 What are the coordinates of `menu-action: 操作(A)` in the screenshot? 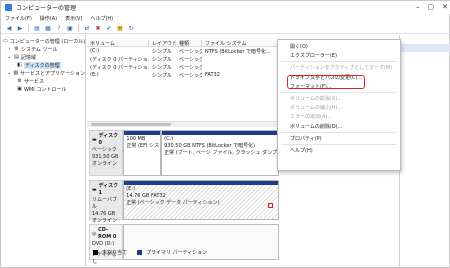 It's located at (48, 18).